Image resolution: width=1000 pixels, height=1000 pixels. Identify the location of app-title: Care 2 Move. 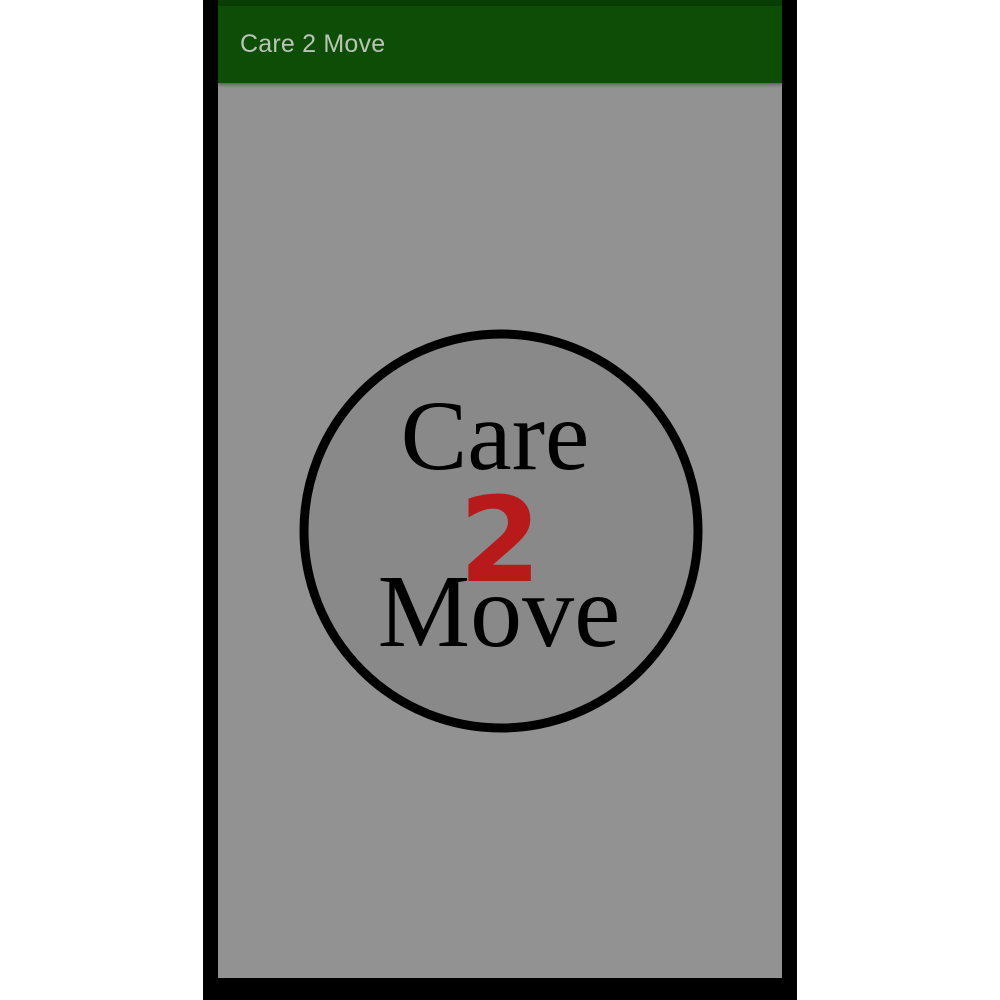
(313, 44).